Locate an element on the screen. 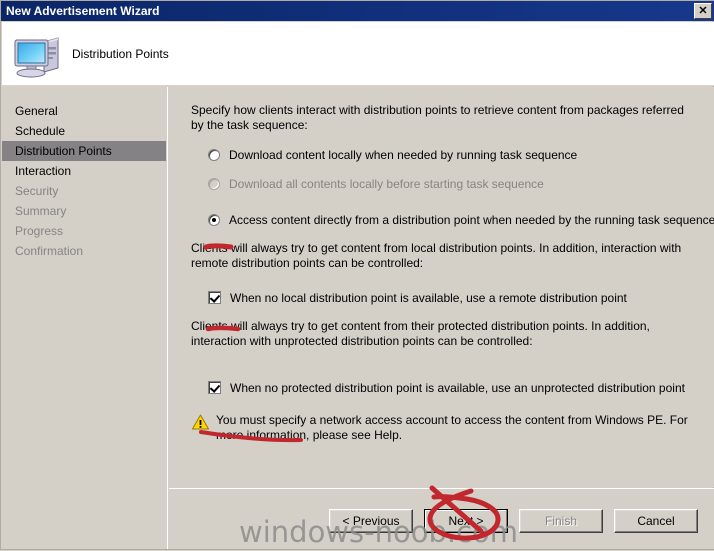  previous-button: < Previous is located at coordinates (371, 521).